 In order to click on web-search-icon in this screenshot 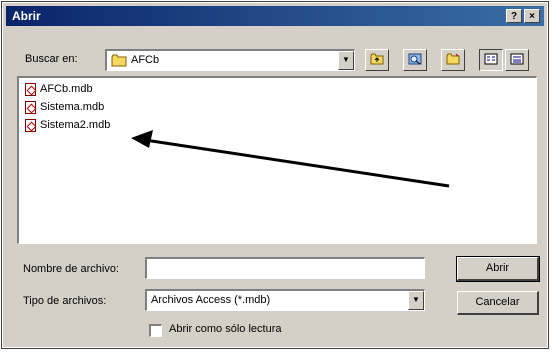, I will do `click(415, 59)`.